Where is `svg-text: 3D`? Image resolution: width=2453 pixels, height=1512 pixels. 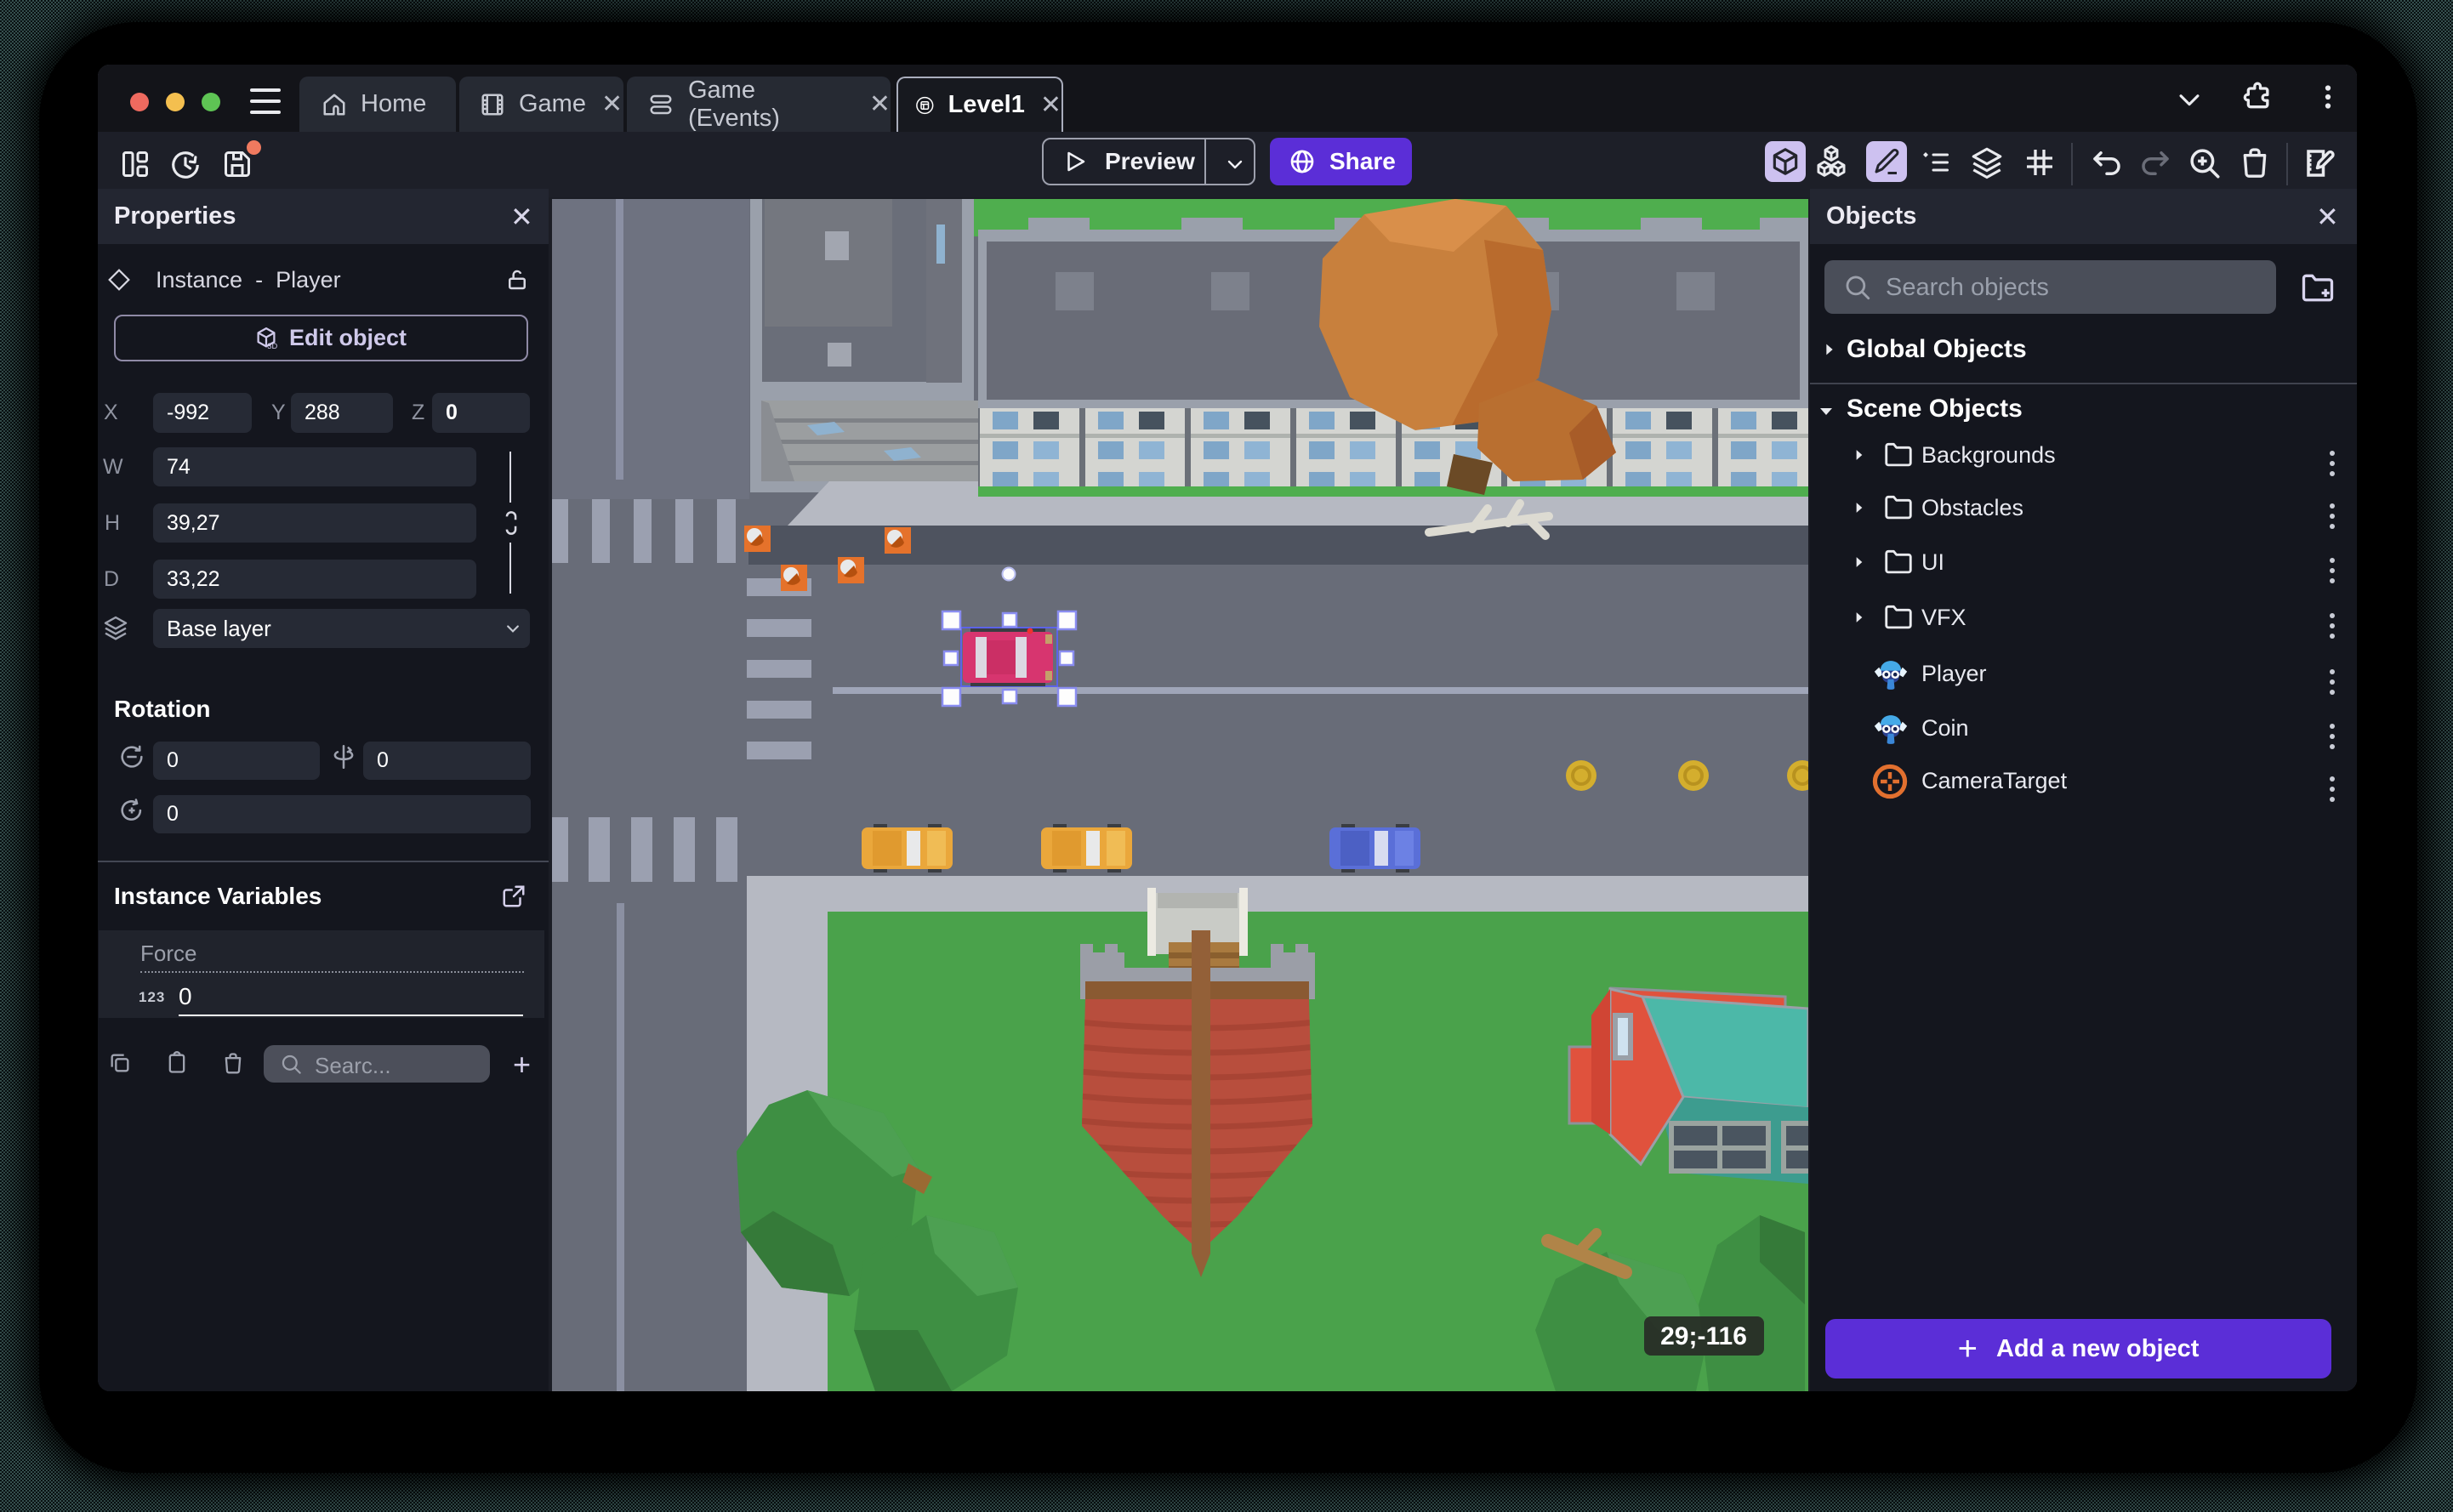
svg-text: 3D is located at coordinates (272, 346).